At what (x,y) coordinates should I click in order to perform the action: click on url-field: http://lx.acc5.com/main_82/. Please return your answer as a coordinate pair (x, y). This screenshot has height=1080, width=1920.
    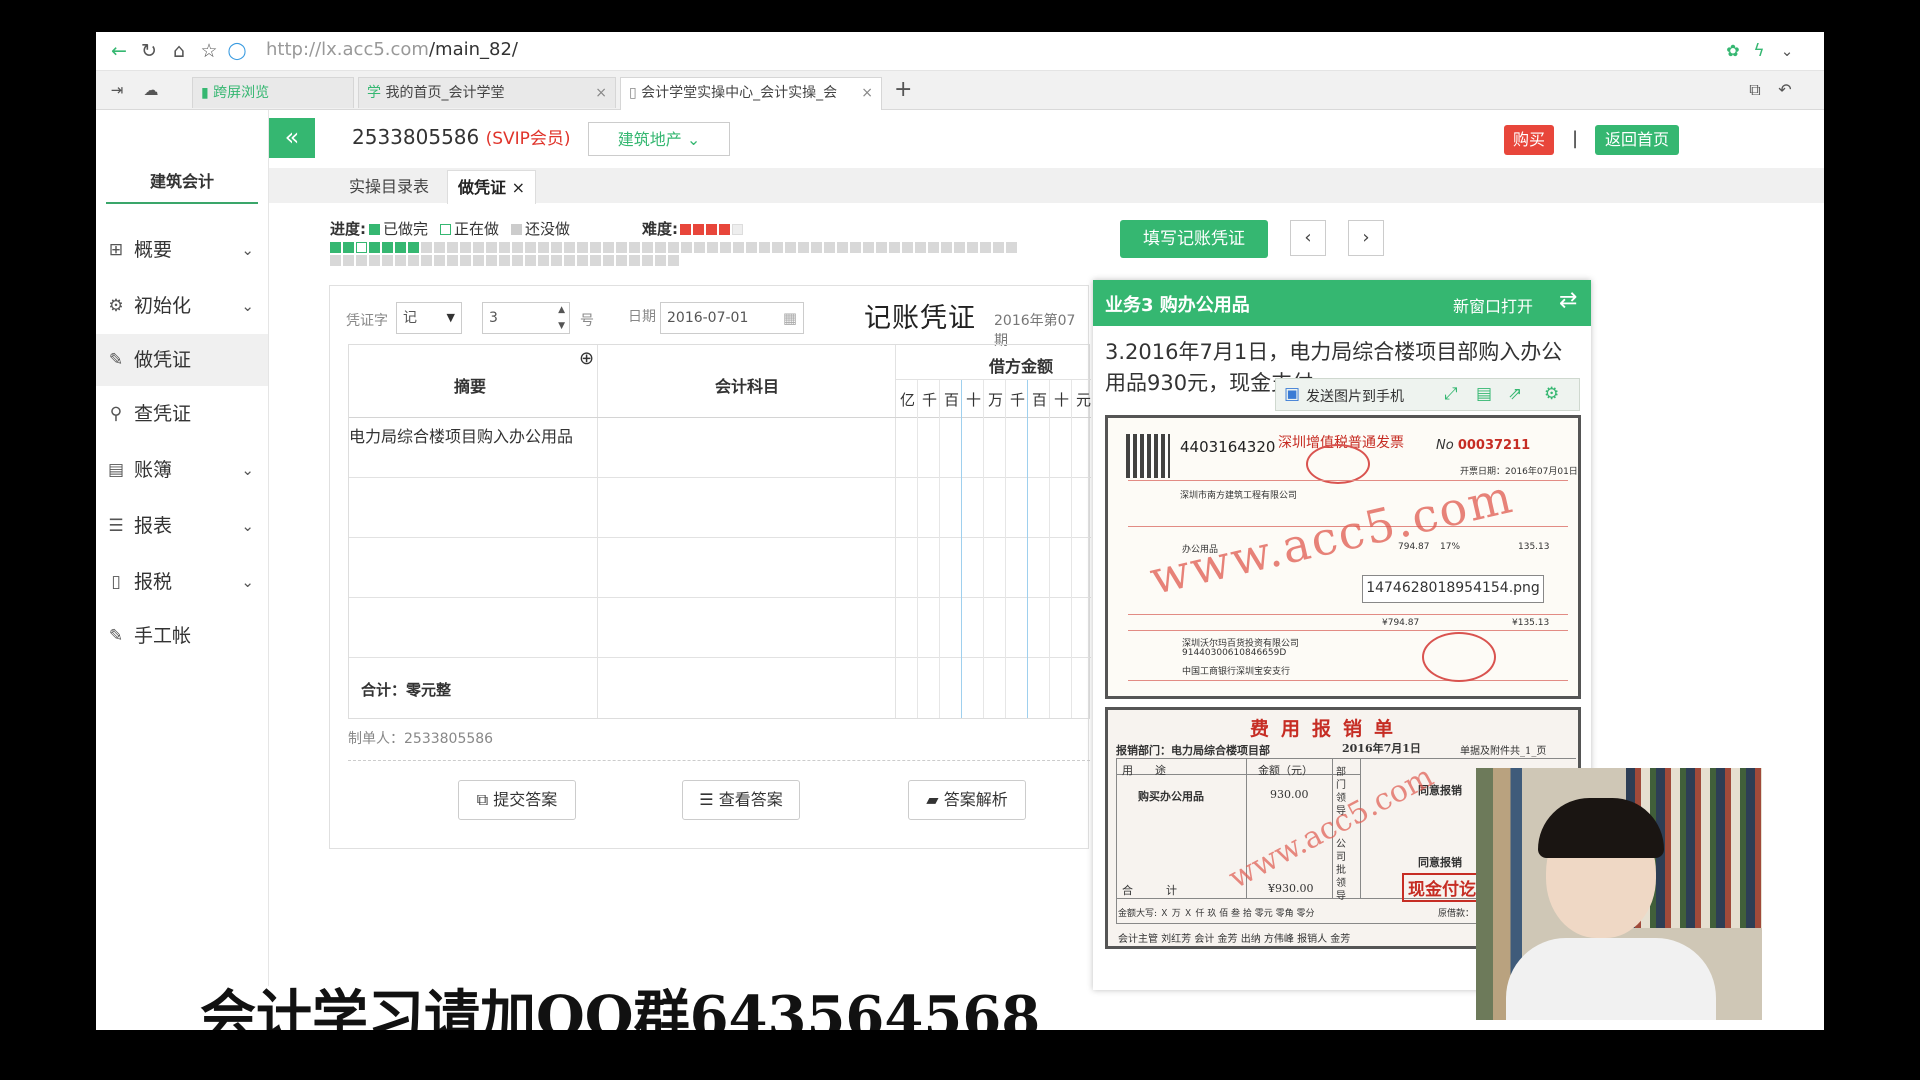
    Looking at the image, I should click on (392, 49).